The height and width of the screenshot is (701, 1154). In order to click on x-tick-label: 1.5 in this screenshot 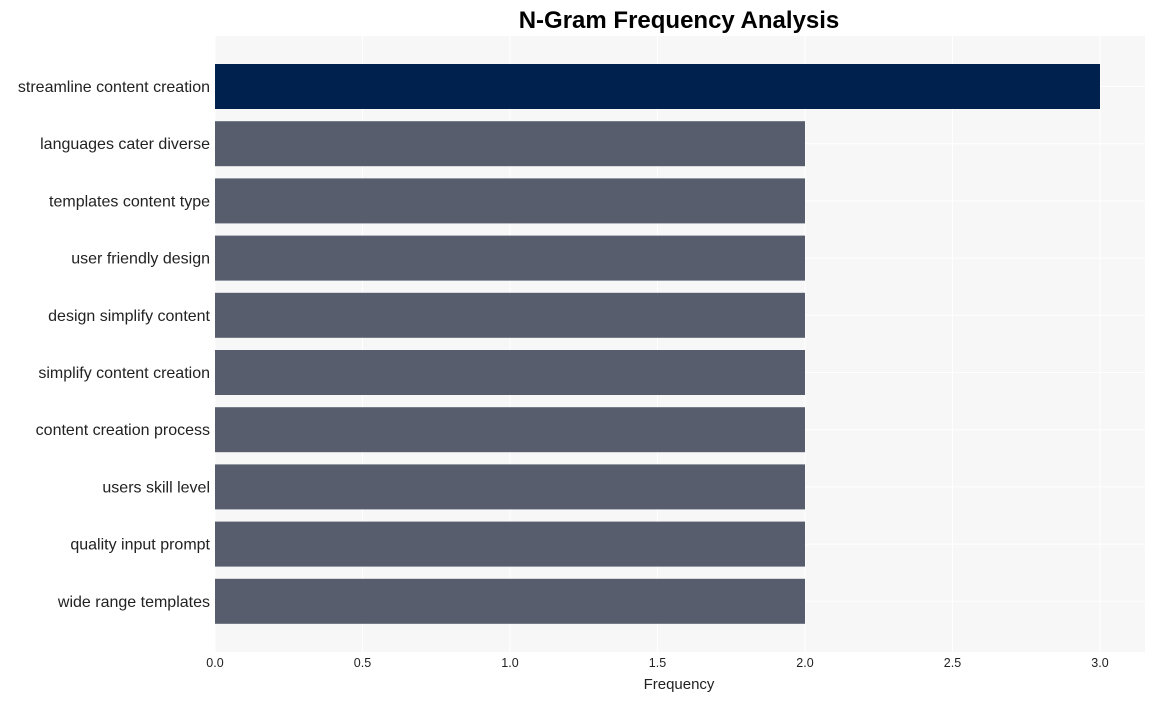, I will do `click(657, 663)`.